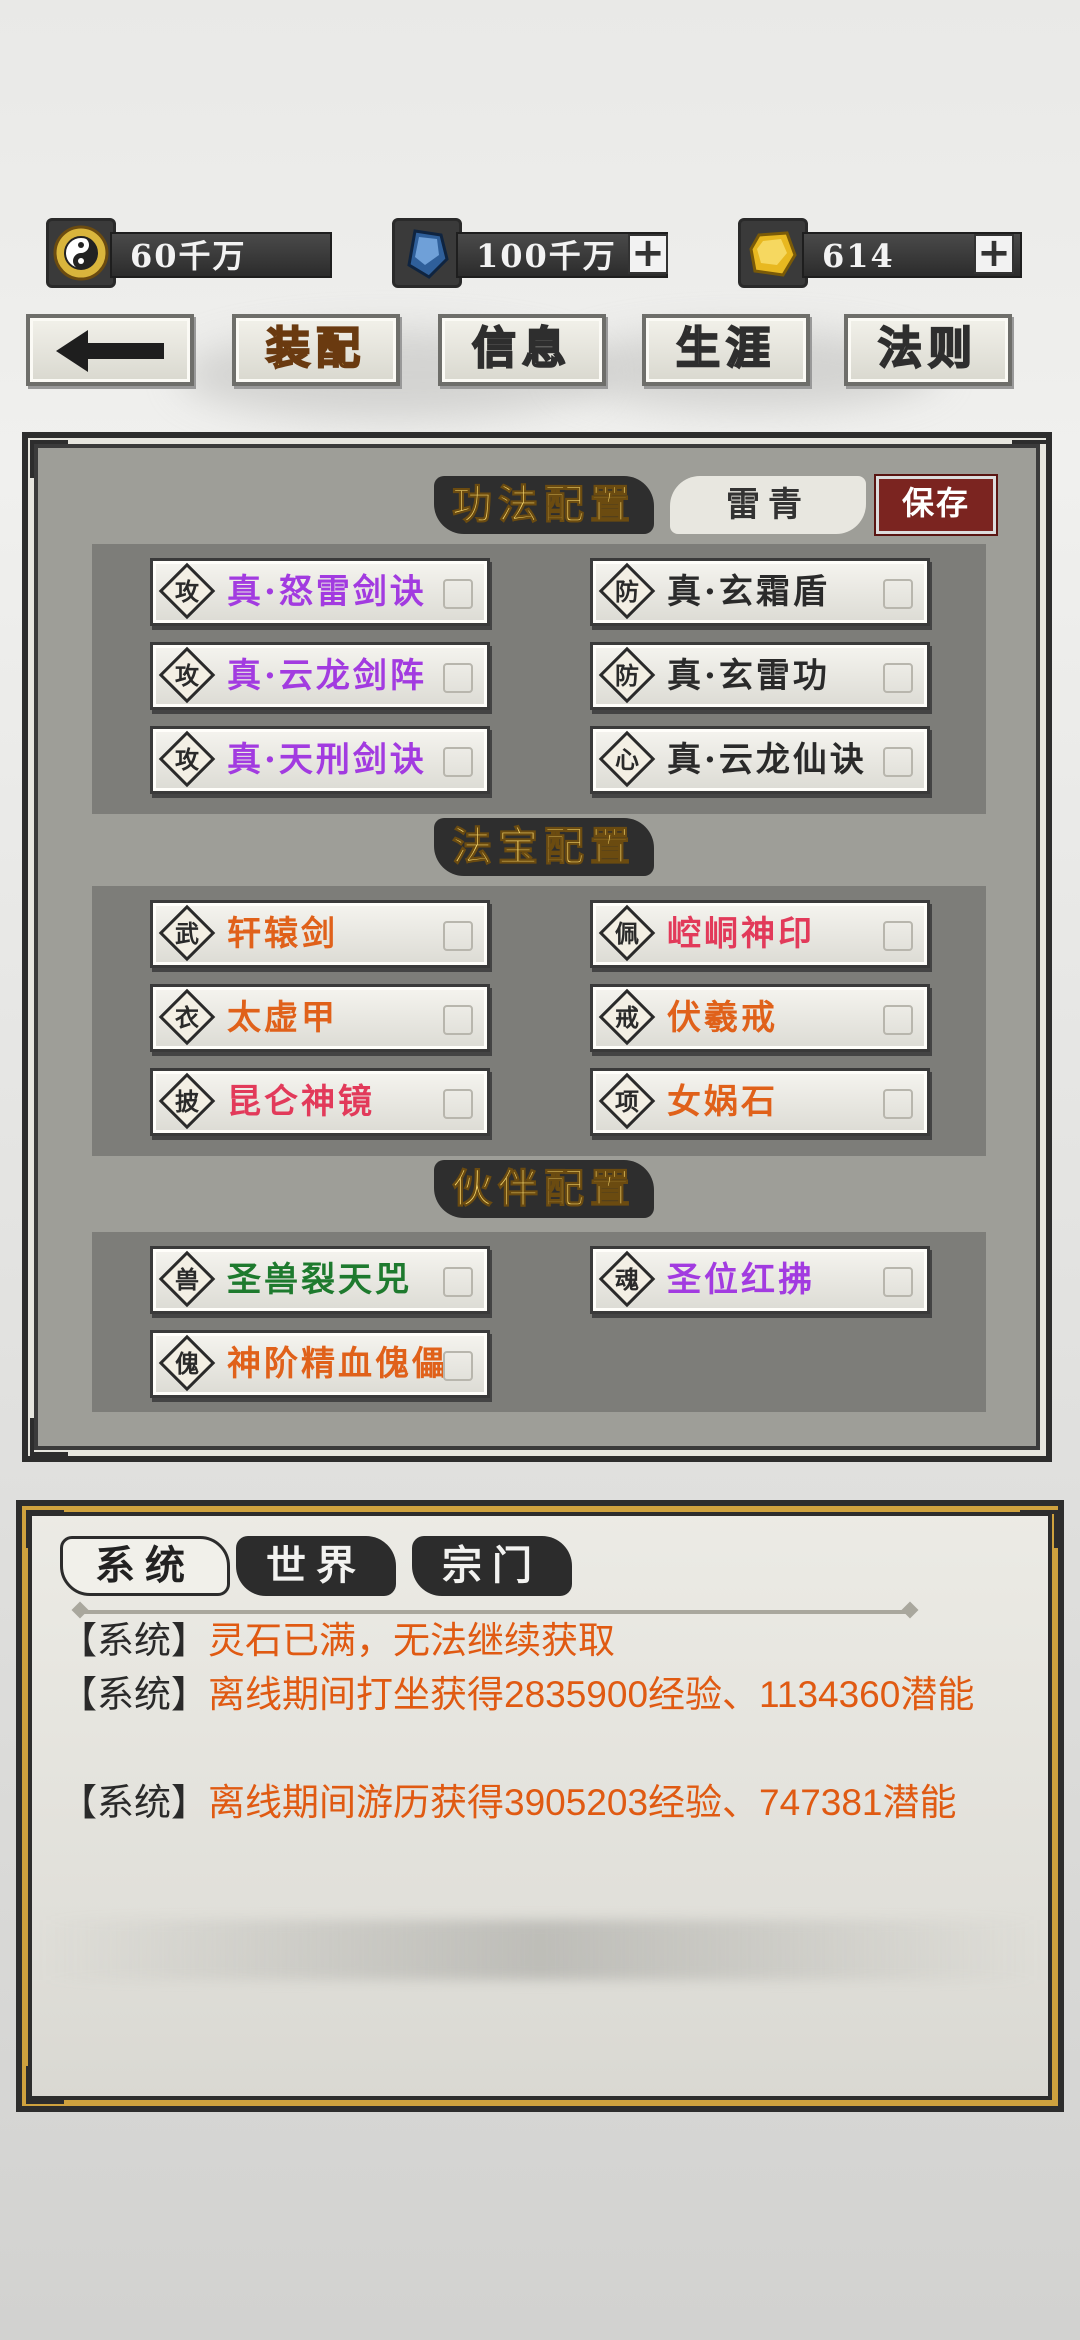 The image size is (1080, 2340). I want to click on skill-slot: 攻真·怒雷剑诀, so click(320, 592).